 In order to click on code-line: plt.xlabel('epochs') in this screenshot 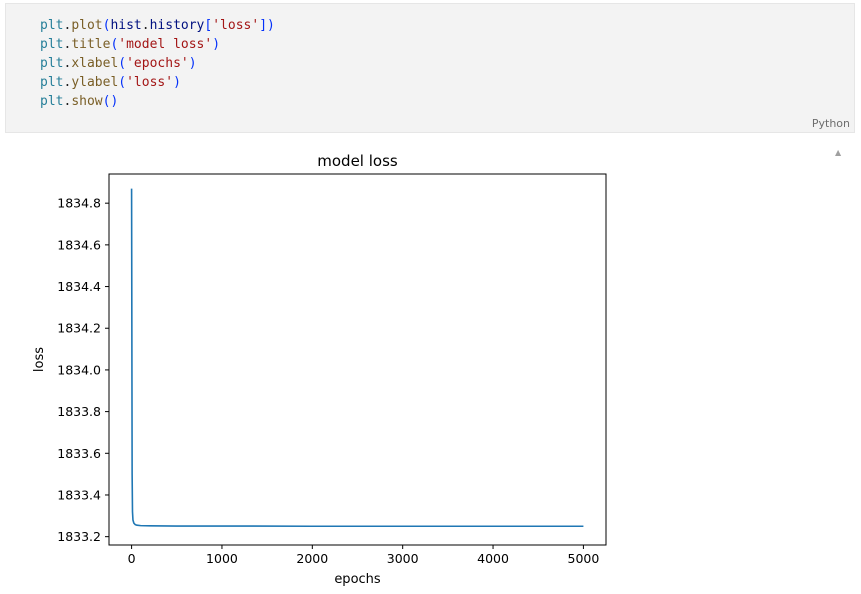, I will do `click(157, 63)`.